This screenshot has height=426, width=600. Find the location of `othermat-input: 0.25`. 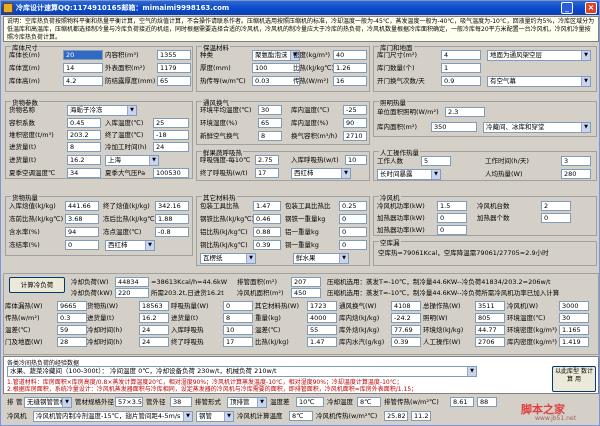

othermat-input: 0.25 is located at coordinates (353, 206).